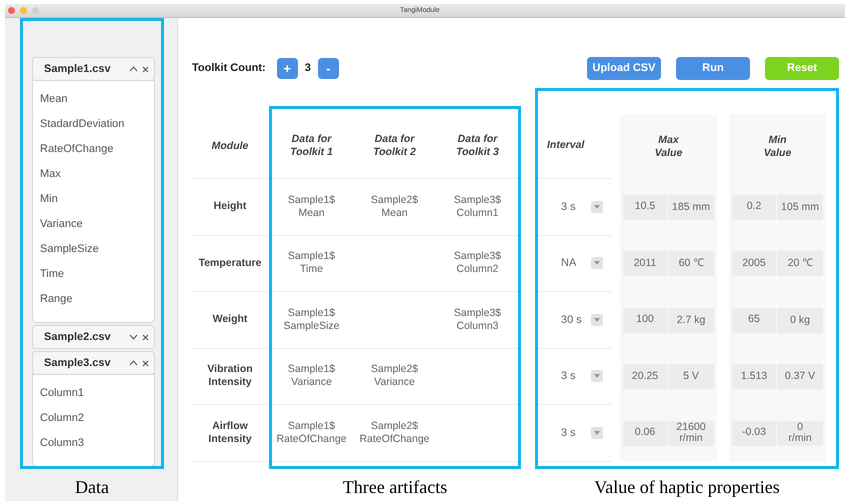 This screenshot has width=847, height=501. What do you see at coordinates (395, 207) in the screenshot?
I see `table-cell-text: Sample2$ Mean` at bounding box center [395, 207].